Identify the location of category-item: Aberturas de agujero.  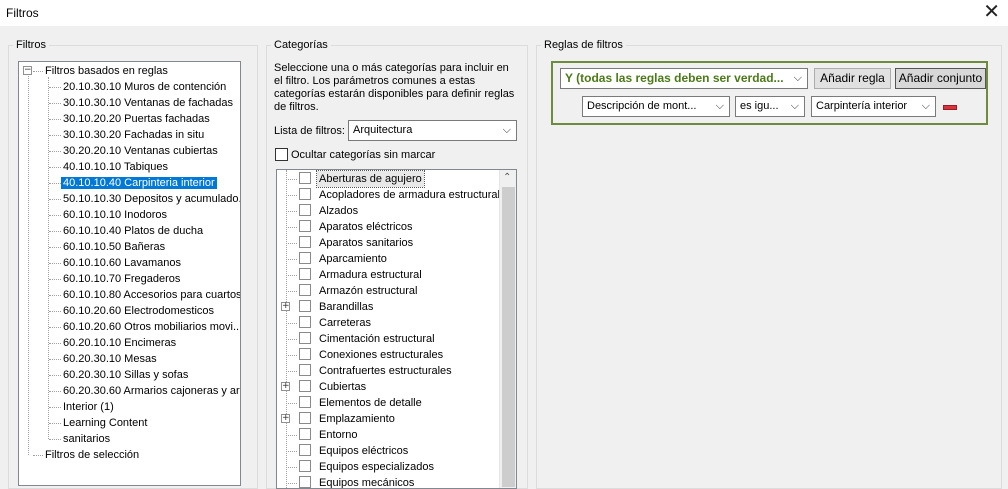
(388, 179).